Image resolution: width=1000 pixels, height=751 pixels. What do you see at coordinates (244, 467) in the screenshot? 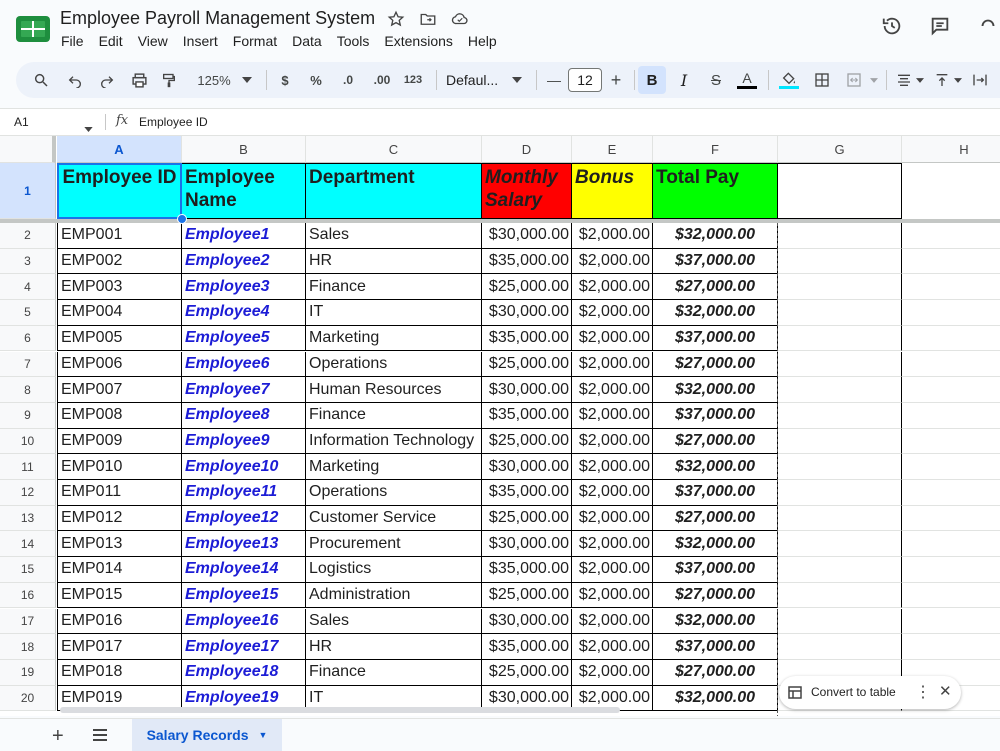
I see `table-cell-name: Employee10` at bounding box center [244, 467].